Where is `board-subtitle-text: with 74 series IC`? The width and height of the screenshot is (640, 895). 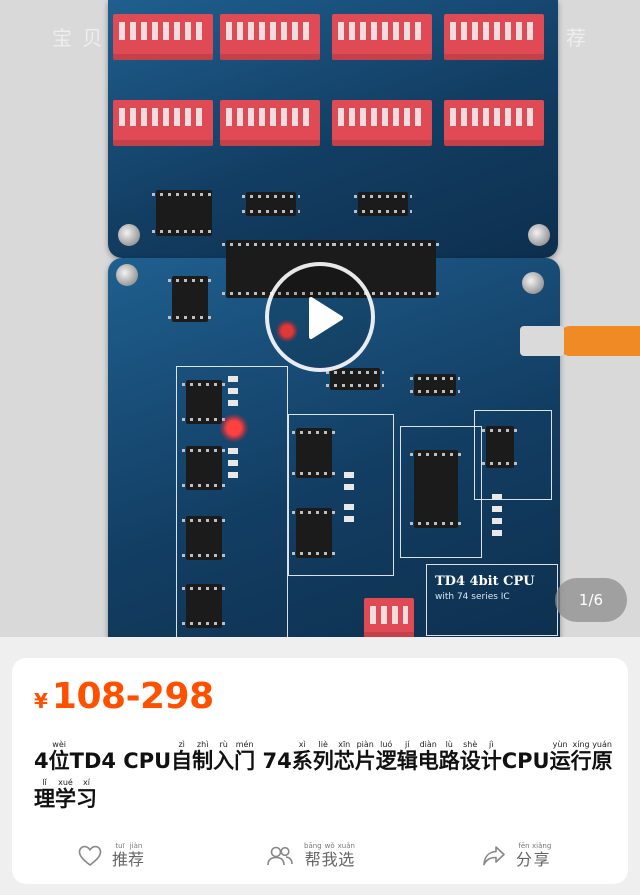
board-subtitle-text: with 74 series IC is located at coordinates (472, 597).